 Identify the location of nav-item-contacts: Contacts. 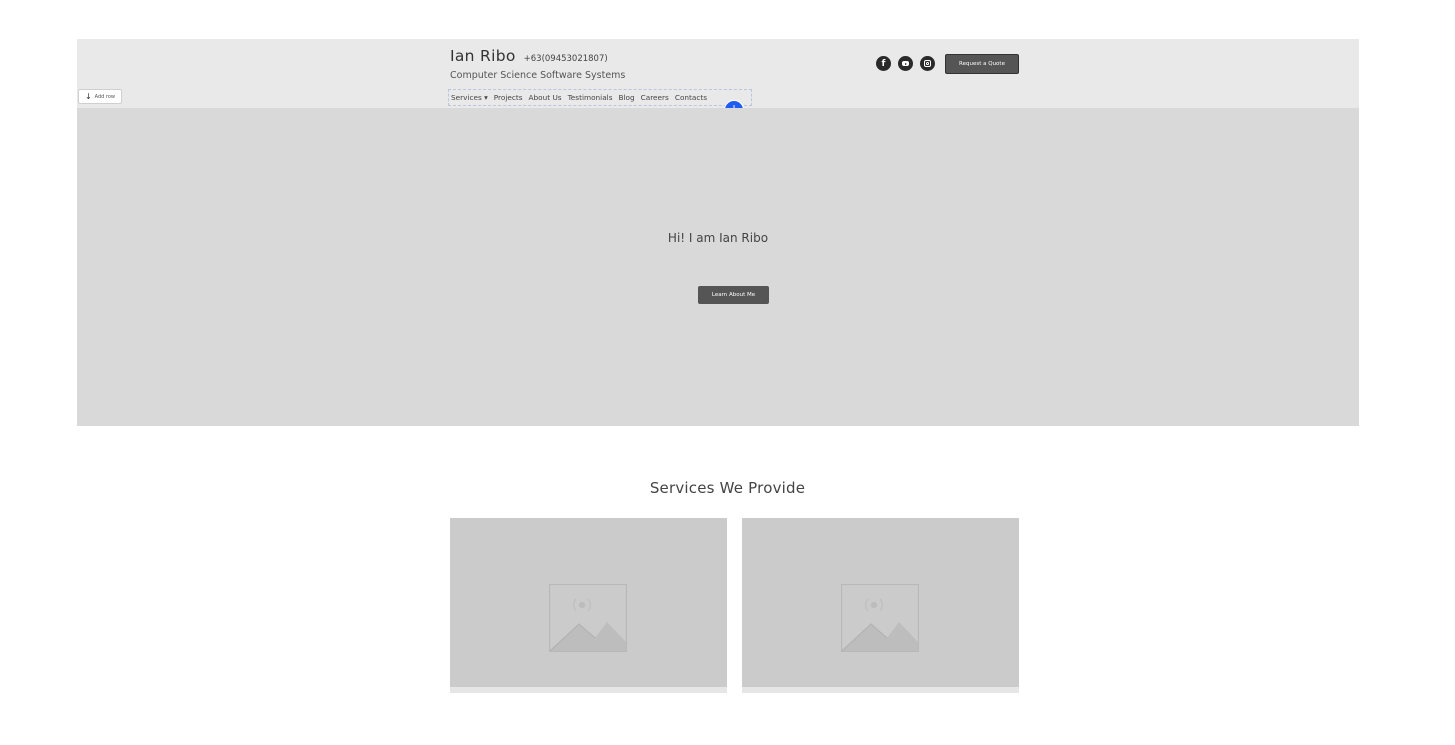
(691, 97).